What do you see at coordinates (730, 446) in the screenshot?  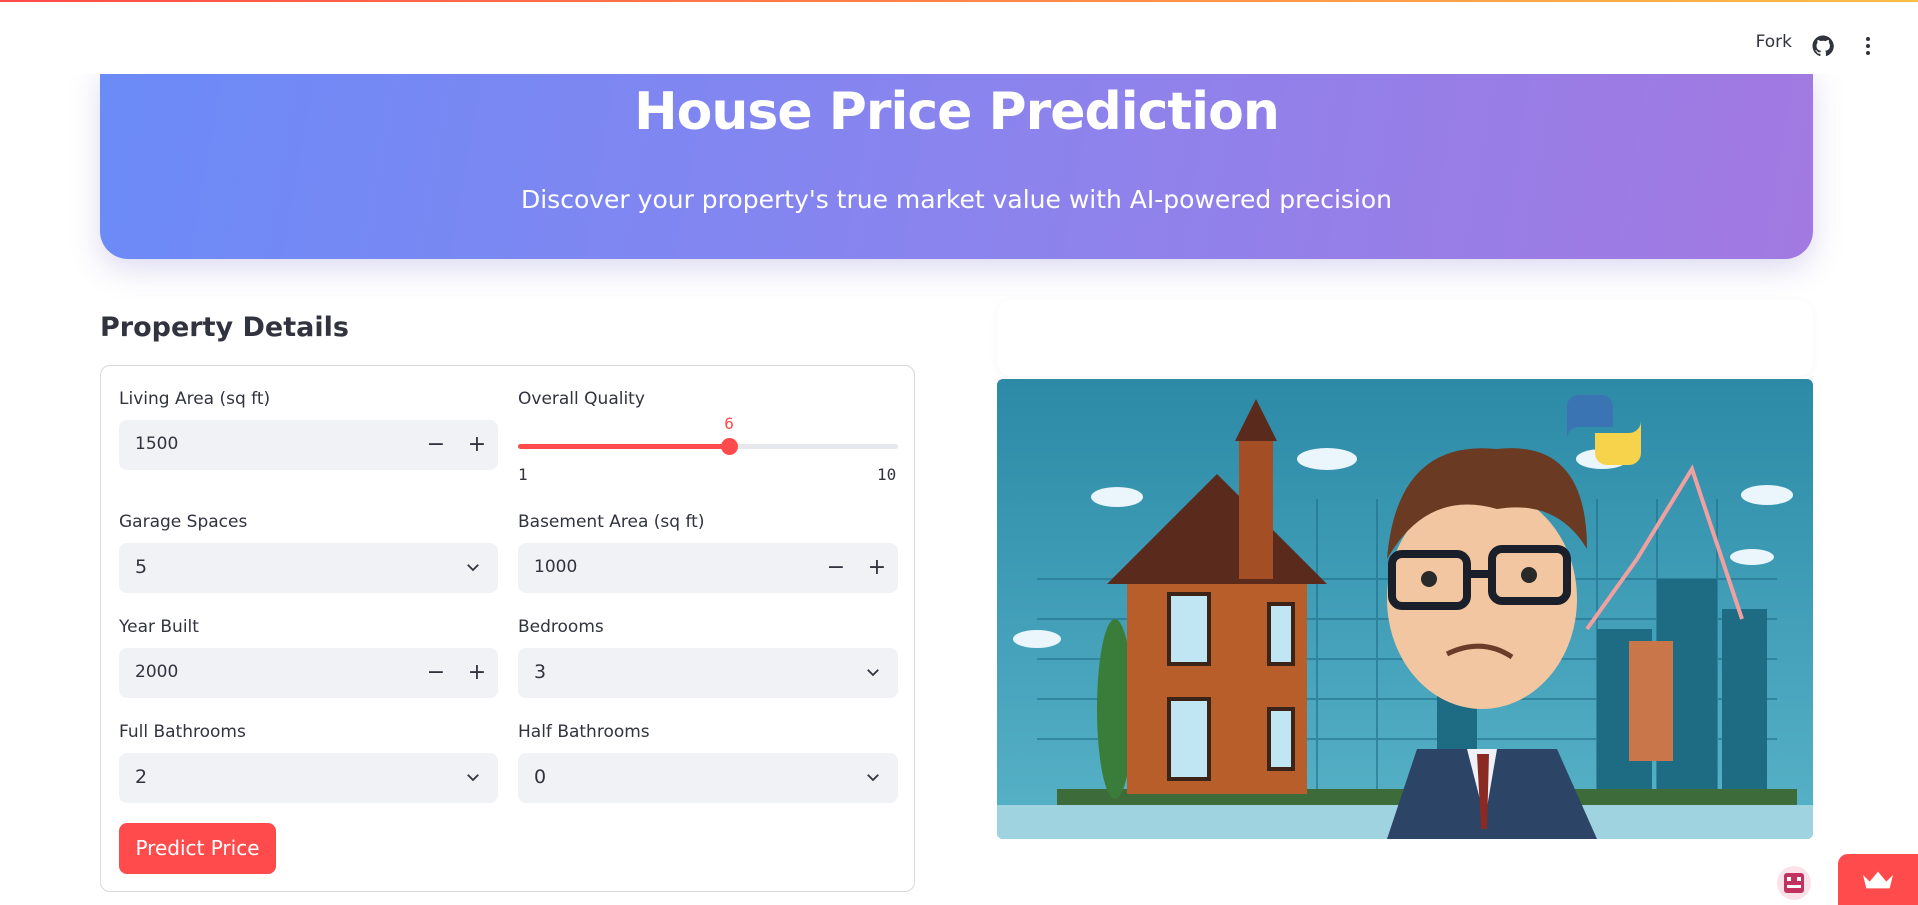 I see `slider-thumb` at bounding box center [730, 446].